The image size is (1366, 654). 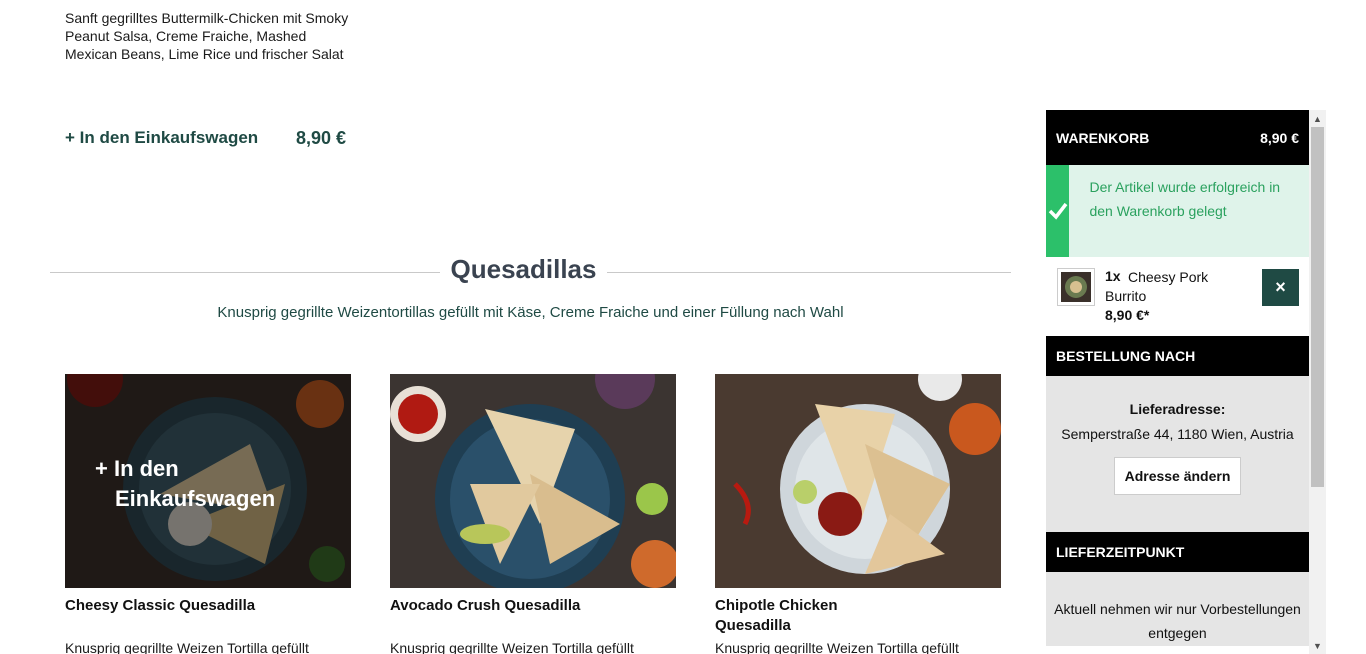 What do you see at coordinates (1177, 409) in the screenshot?
I see `address-label: Lieferadresse:` at bounding box center [1177, 409].